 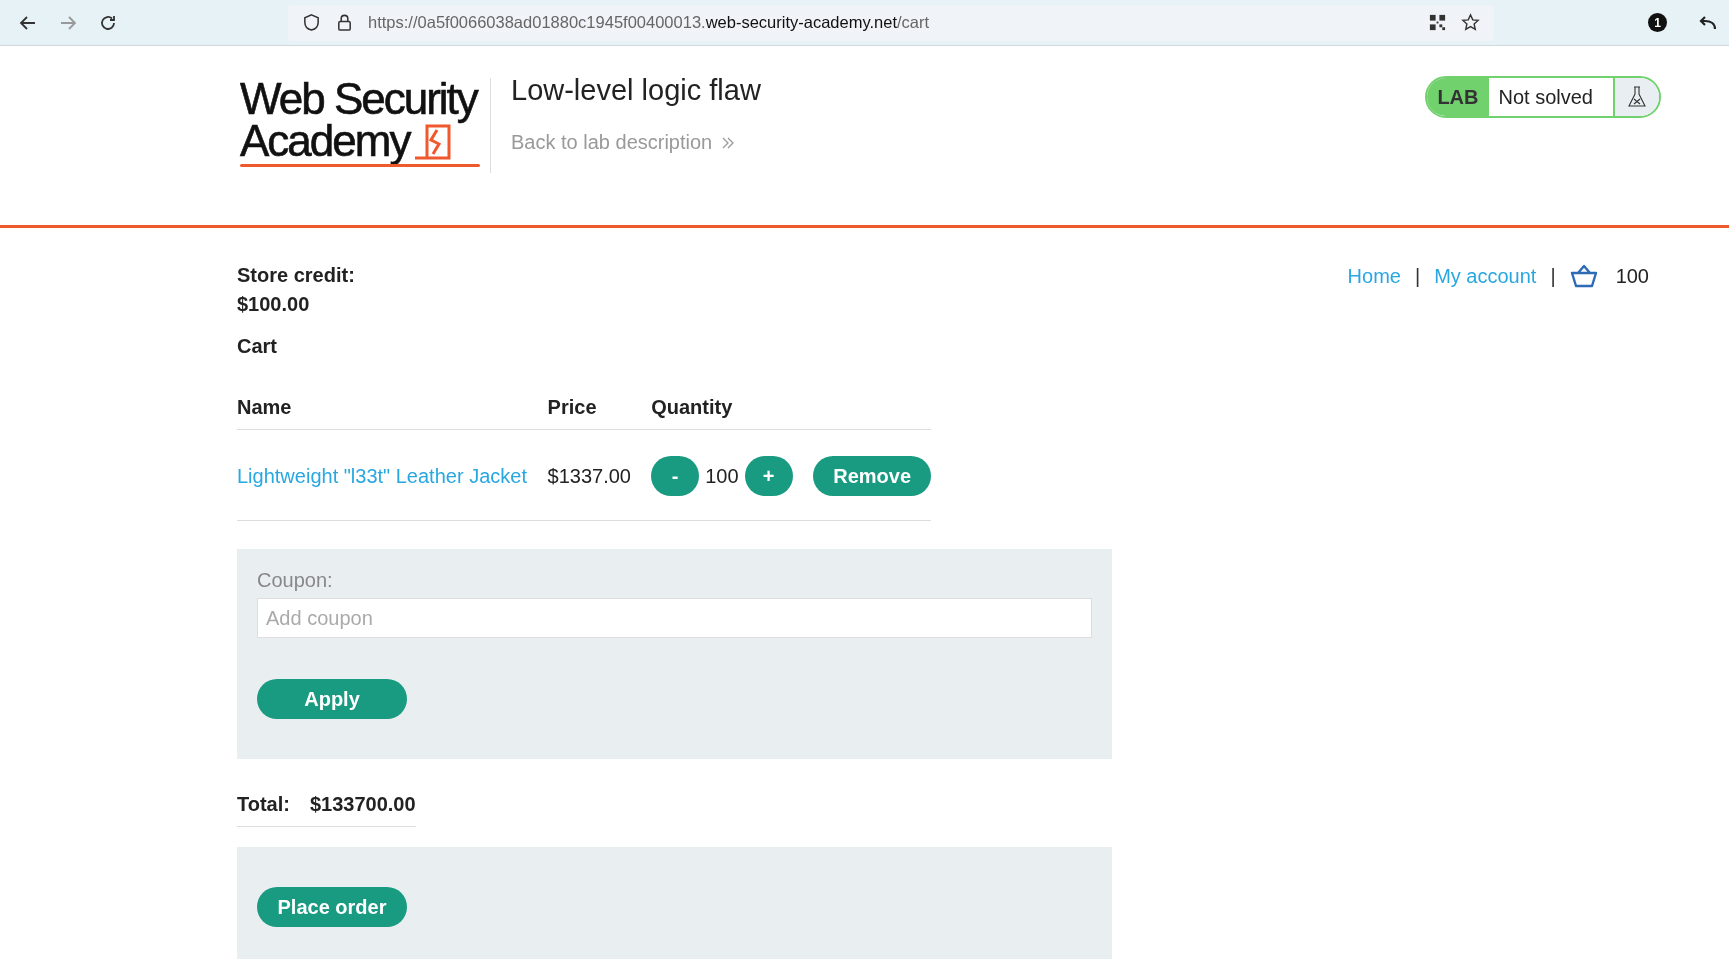 What do you see at coordinates (362, 804) in the screenshot?
I see `total-value: $133700.00` at bounding box center [362, 804].